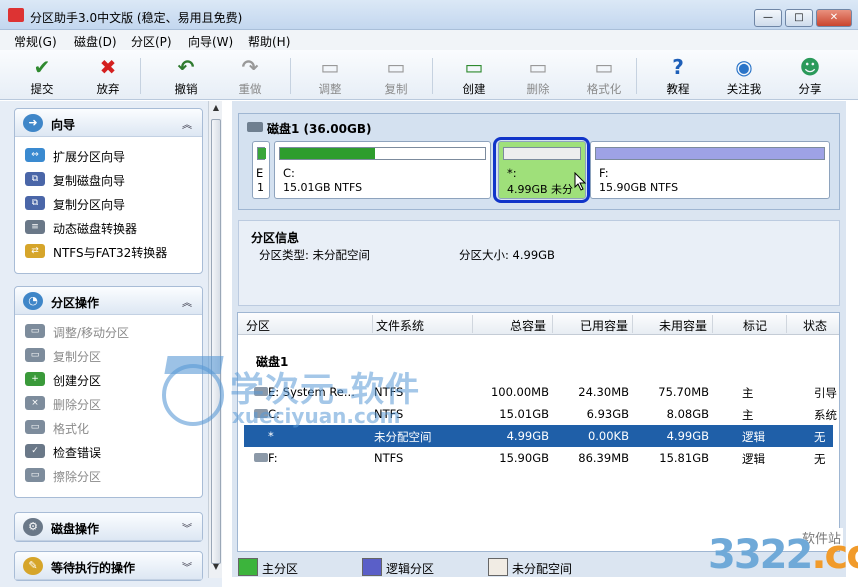 The width and height of the screenshot is (858, 587). Describe the element at coordinates (768, 18) in the screenshot. I see `minimize-button: —` at that location.